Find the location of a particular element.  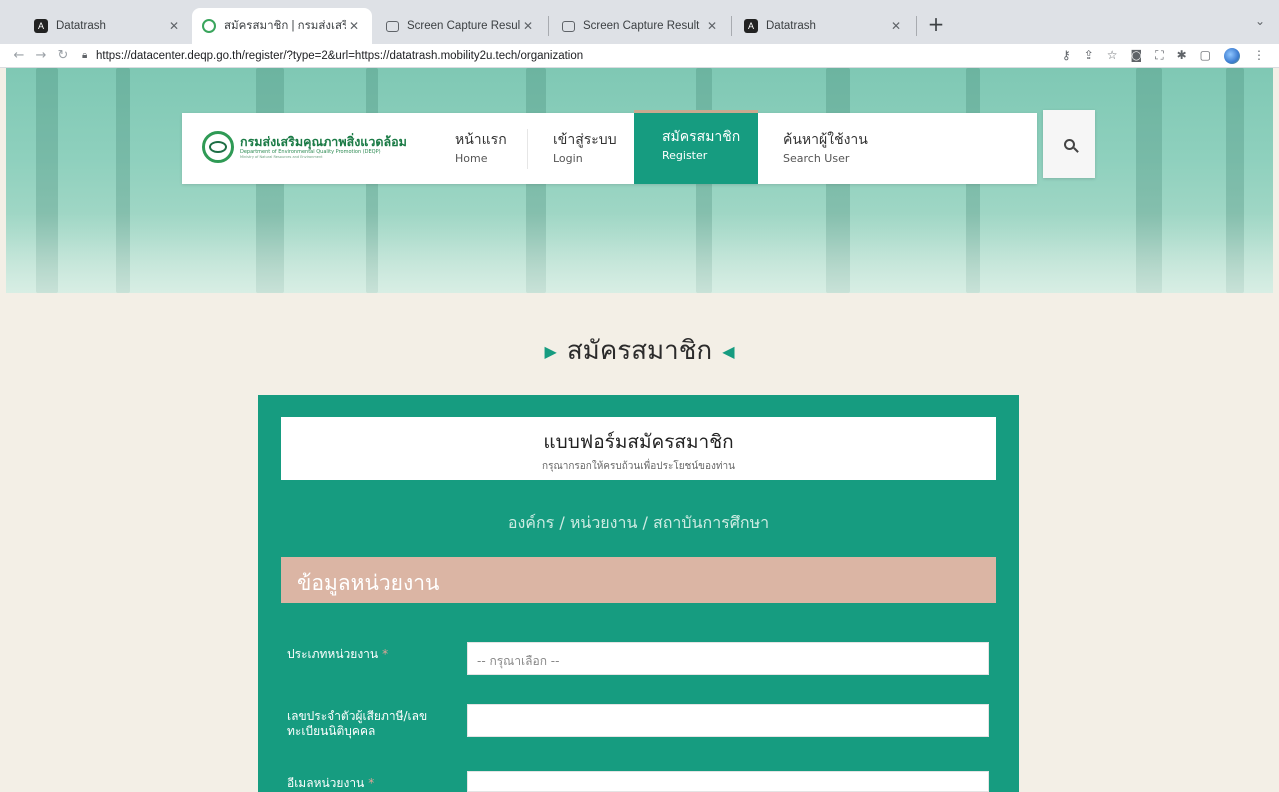

org-email-input is located at coordinates (728, 781).